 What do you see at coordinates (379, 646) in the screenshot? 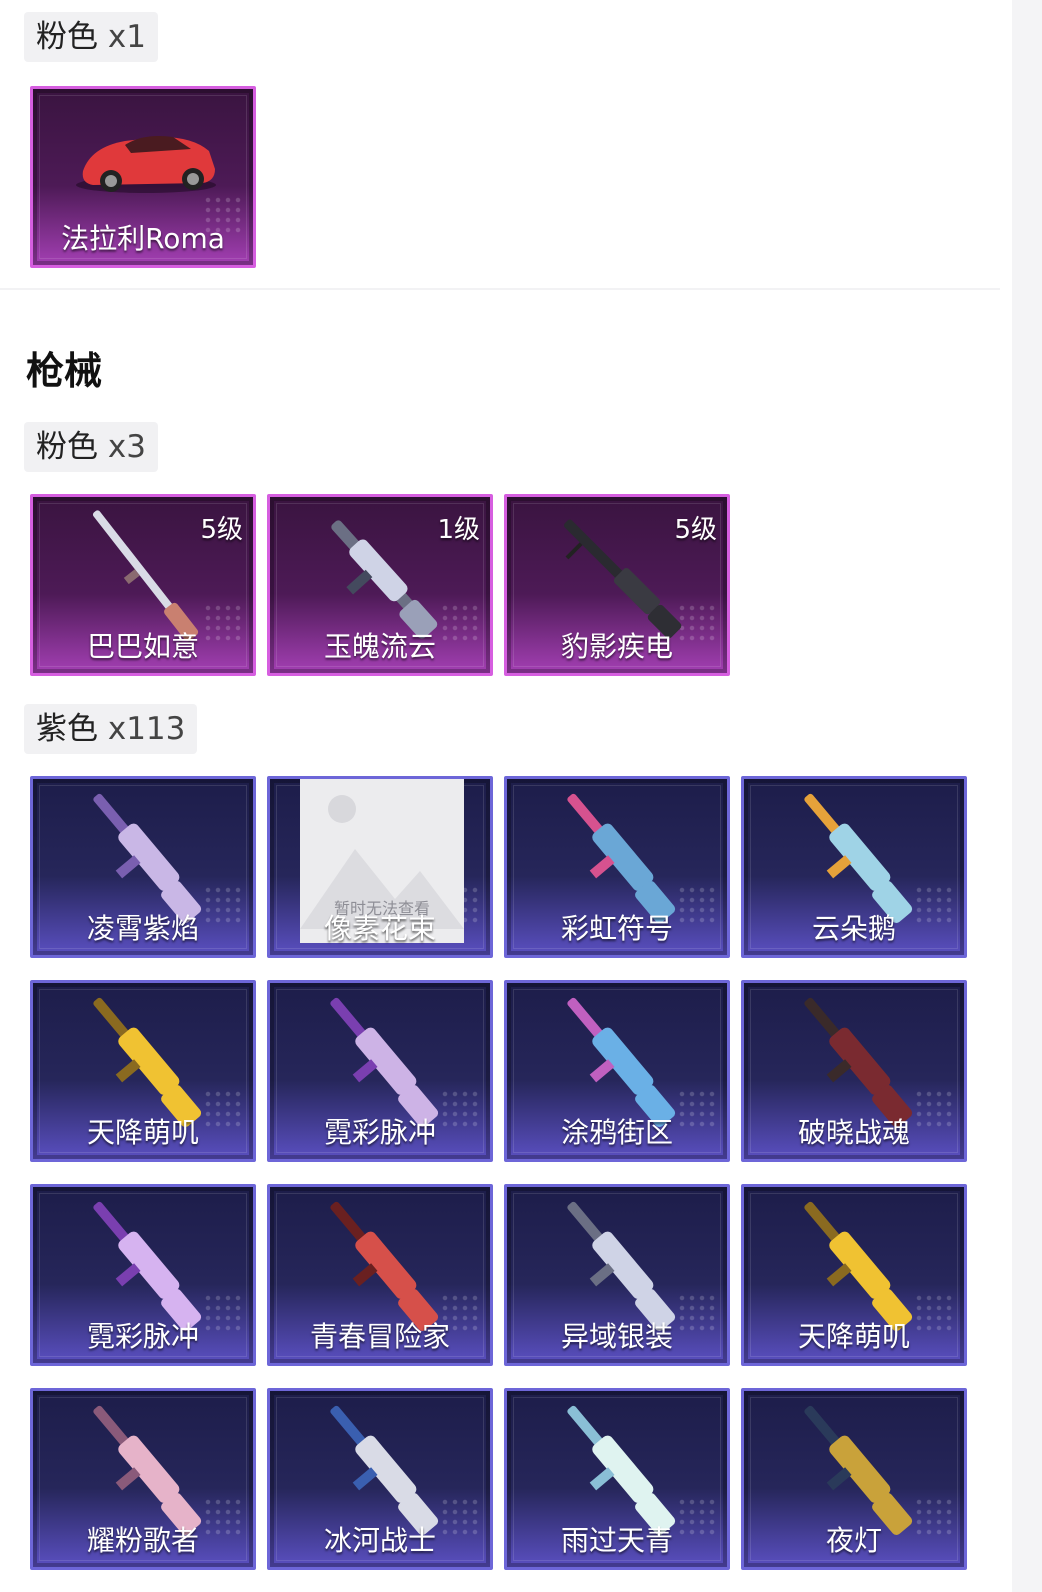
I see `item-name: 玉魄流云` at bounding box center [379, 646].